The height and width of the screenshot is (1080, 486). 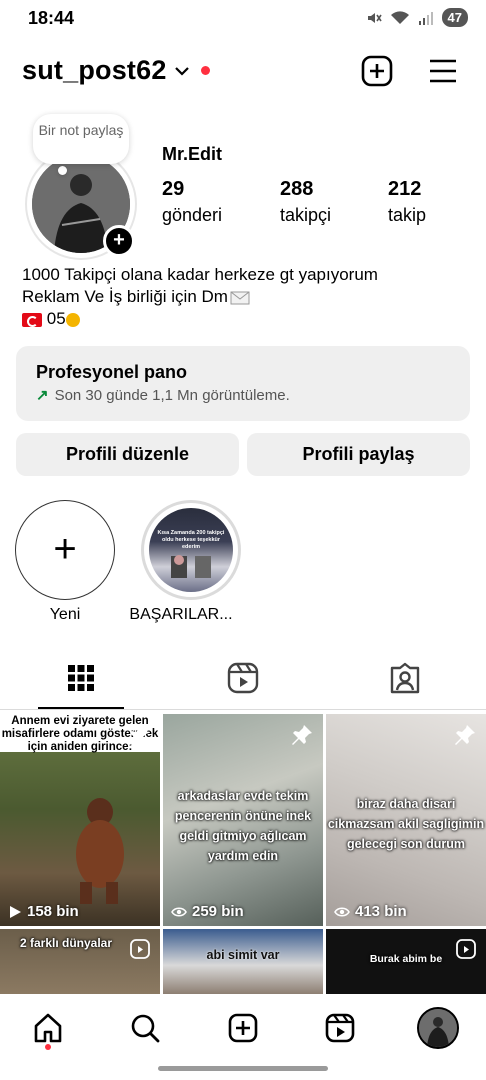 What do you see at coordinates (374, 17) in the screenshot?
I see `mute-icon` at bounding box center [374, 17].